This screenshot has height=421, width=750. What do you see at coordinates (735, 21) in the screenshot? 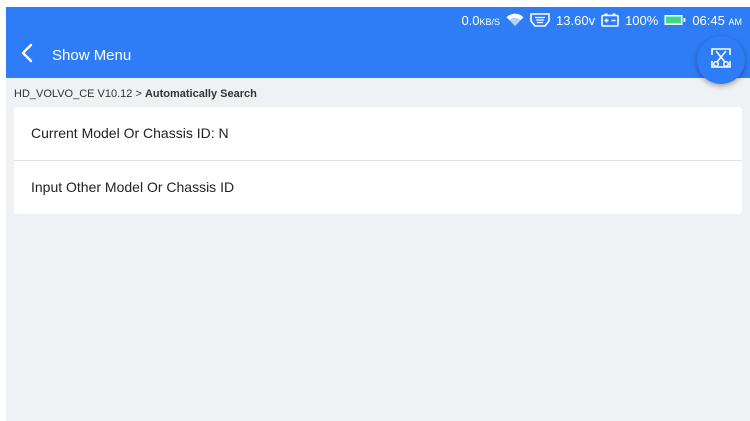
I see `clock-suffix: AM` at bounding box center [735, 21].